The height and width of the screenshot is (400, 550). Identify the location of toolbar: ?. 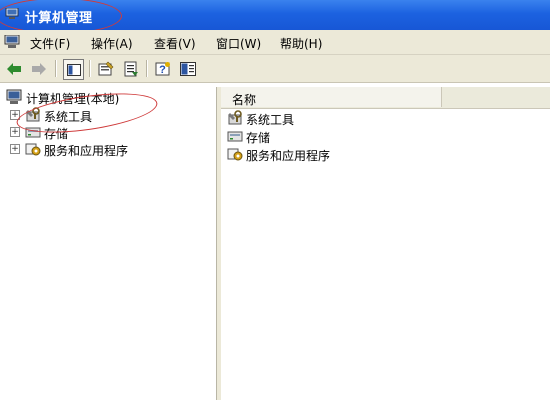
(275, 69).